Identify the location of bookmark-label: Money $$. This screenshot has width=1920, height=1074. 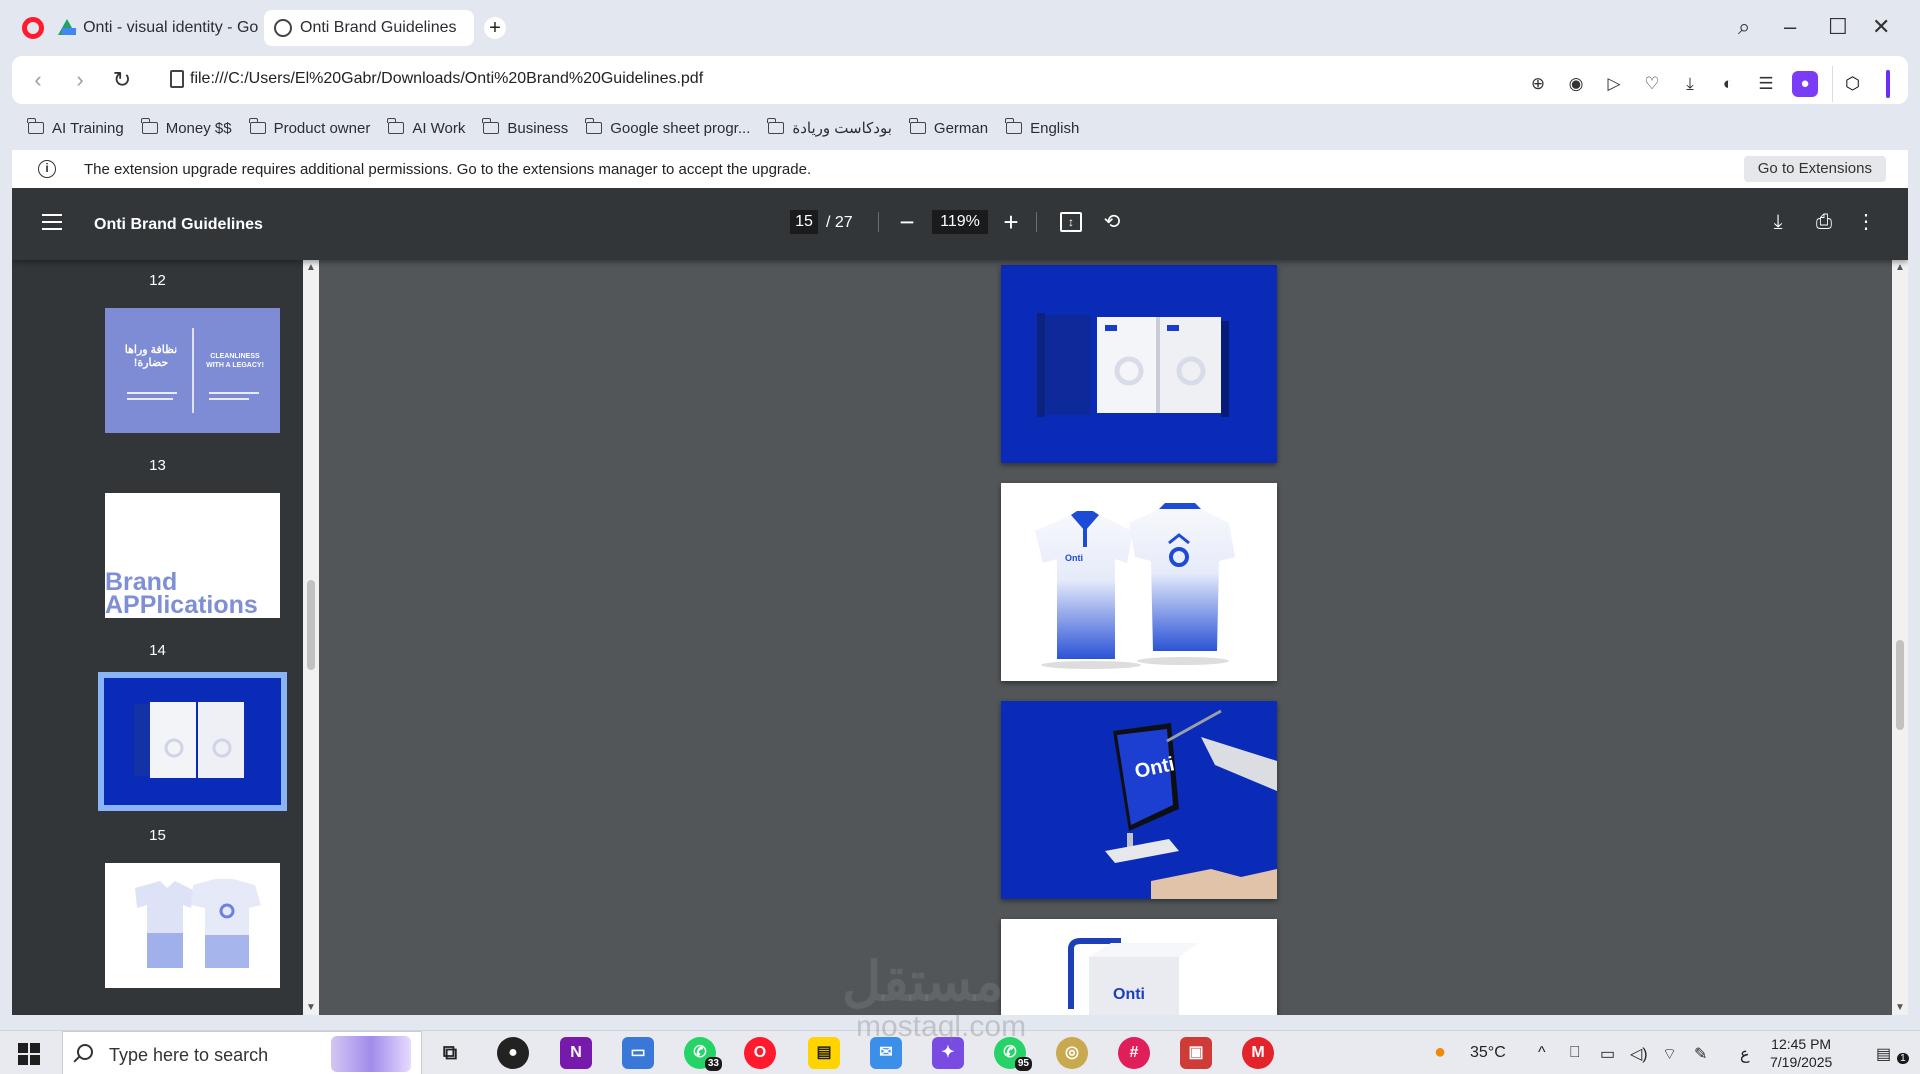
(198, 128).